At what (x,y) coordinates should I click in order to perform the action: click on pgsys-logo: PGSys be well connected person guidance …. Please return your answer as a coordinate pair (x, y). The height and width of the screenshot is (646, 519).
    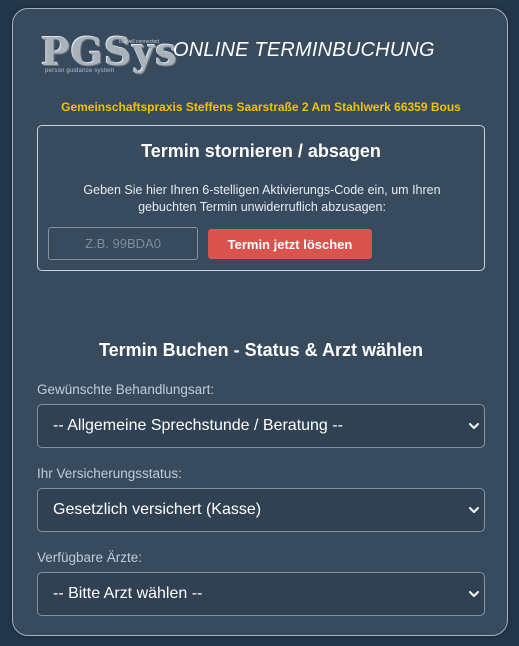
    Looking at the image, I should click on (109, 53).